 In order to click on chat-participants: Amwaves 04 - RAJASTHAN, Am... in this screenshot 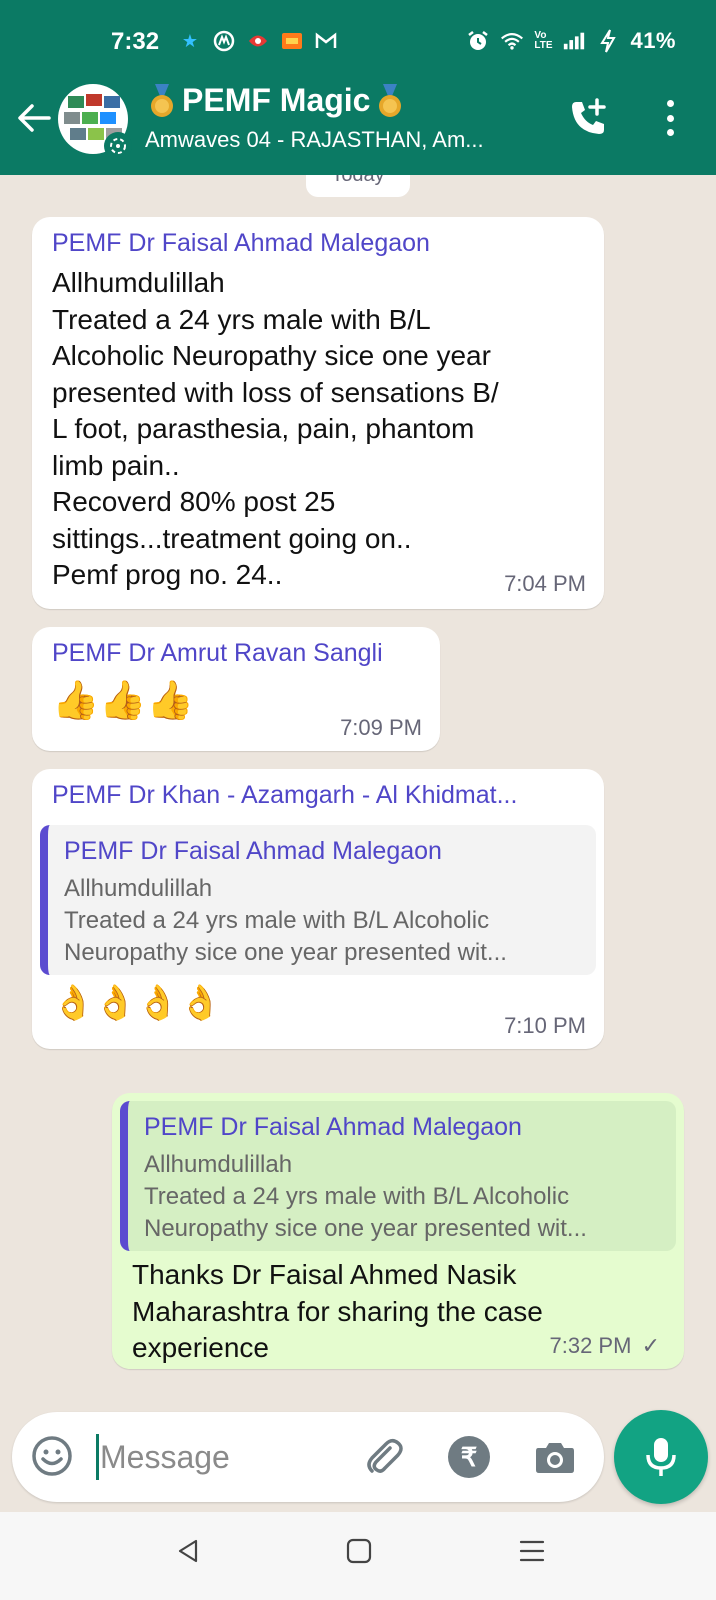, I will do `click(340, 140)`.